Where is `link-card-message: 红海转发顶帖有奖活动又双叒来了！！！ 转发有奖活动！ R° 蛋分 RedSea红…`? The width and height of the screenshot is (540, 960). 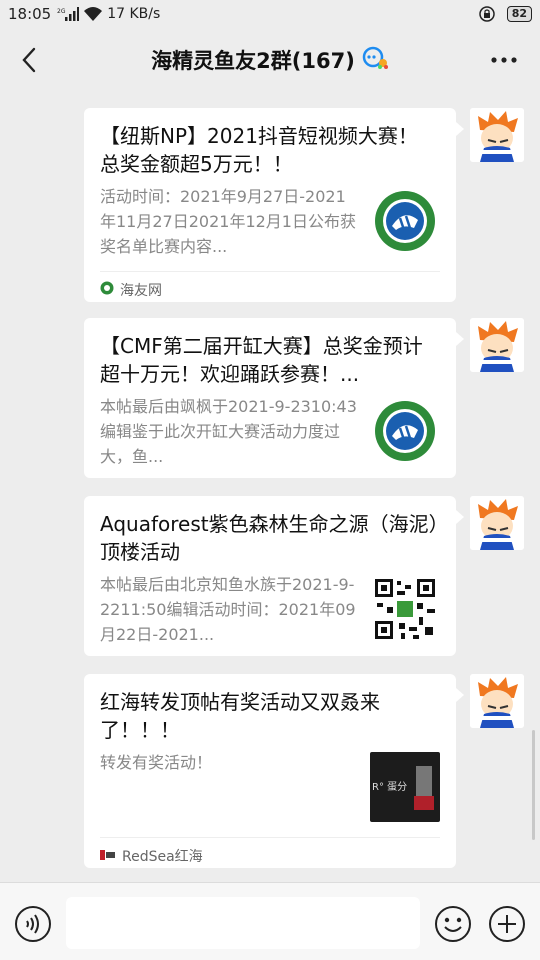
link-card-message: 红海转发顶帖有奖活动又双叒来了！！！ 转发有奖活动！ R° 蛋分 RedSea红… is located at coordinates (274, 771).